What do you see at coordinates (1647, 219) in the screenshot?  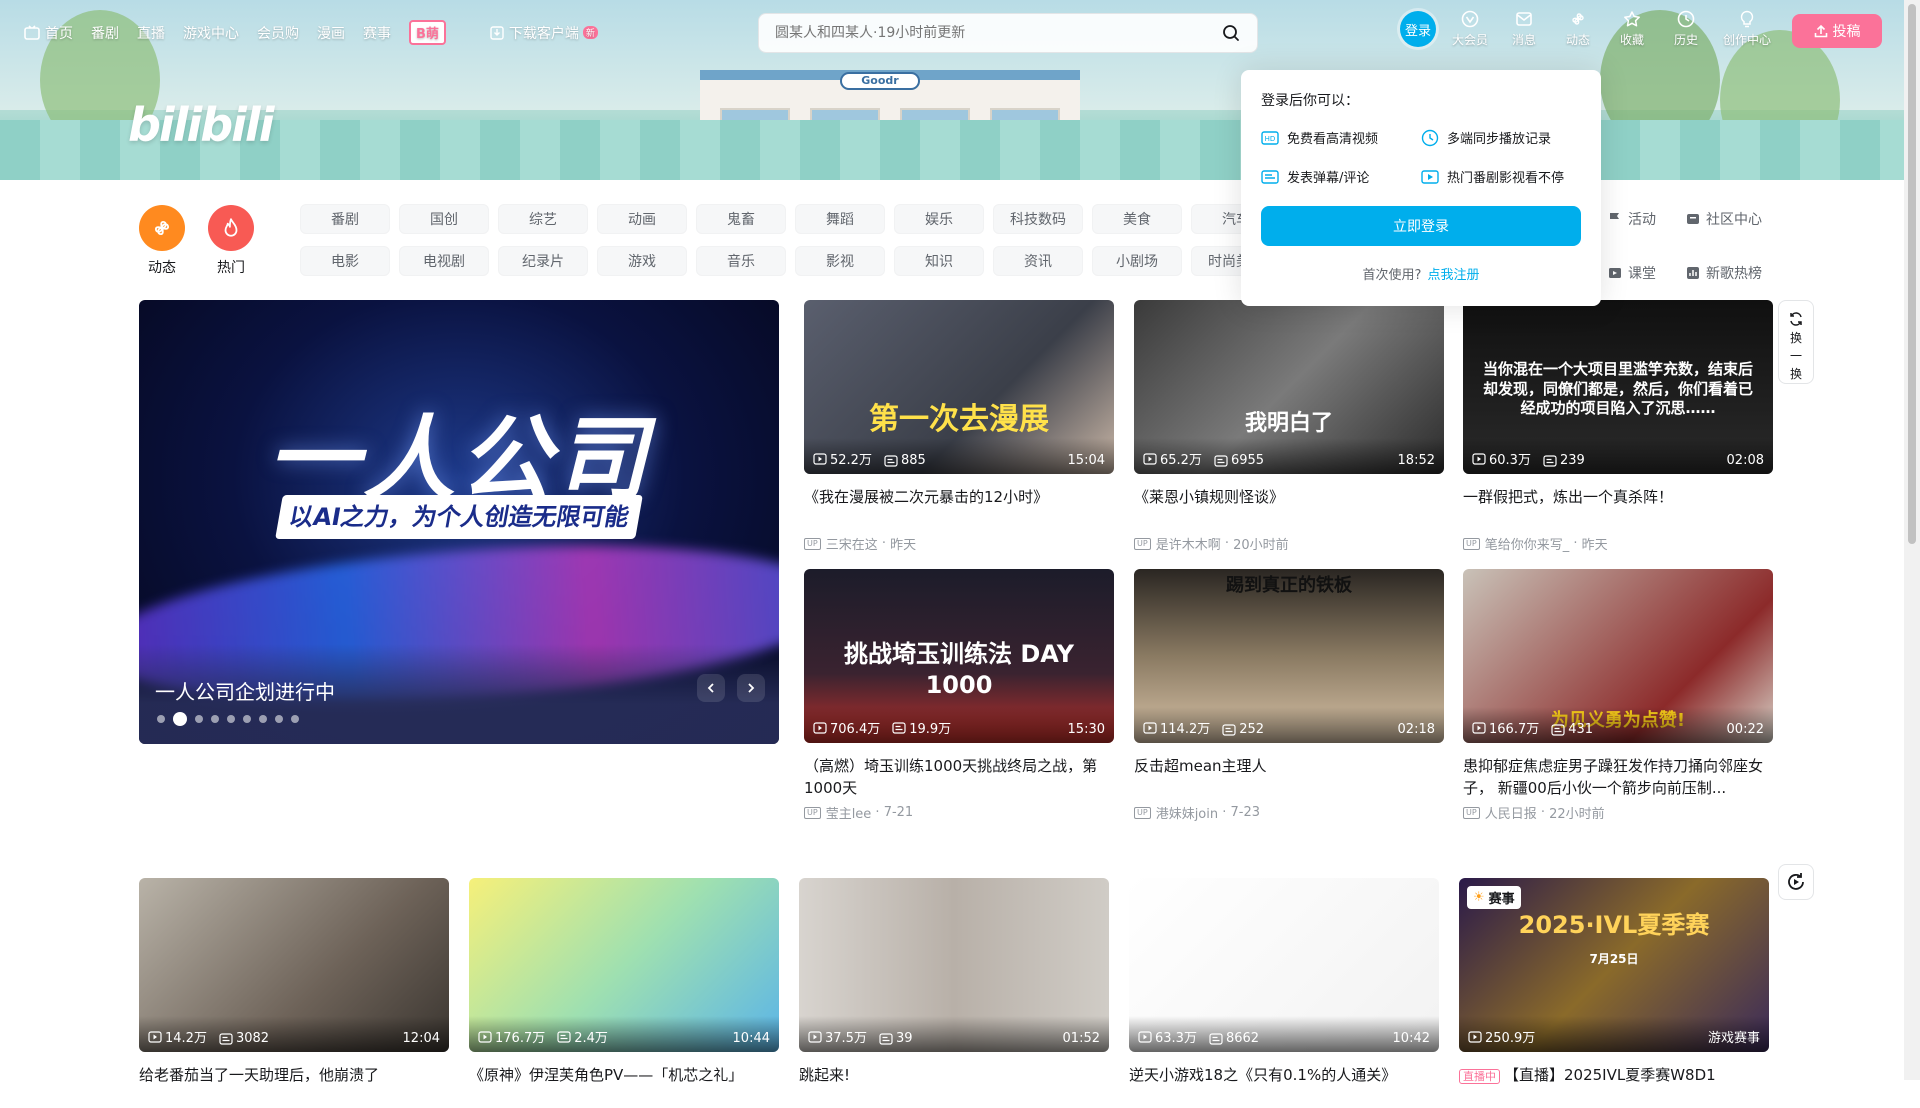 I see `channel-activity: 活动` at bounding box center [1647, 219].